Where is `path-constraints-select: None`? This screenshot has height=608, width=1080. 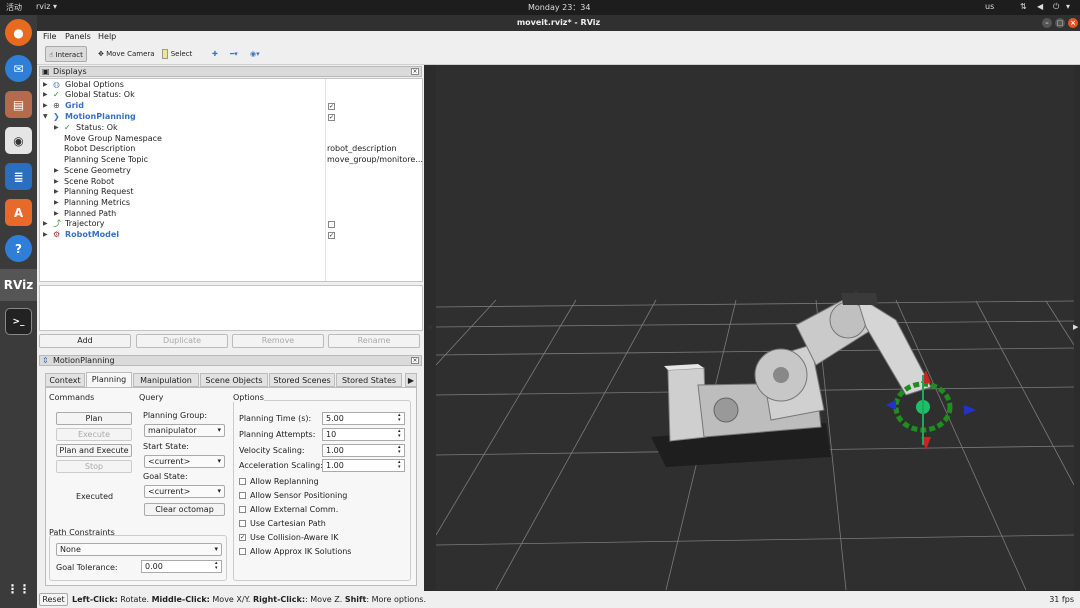
path-constraints-select: None is located at coordinates (139, 549).